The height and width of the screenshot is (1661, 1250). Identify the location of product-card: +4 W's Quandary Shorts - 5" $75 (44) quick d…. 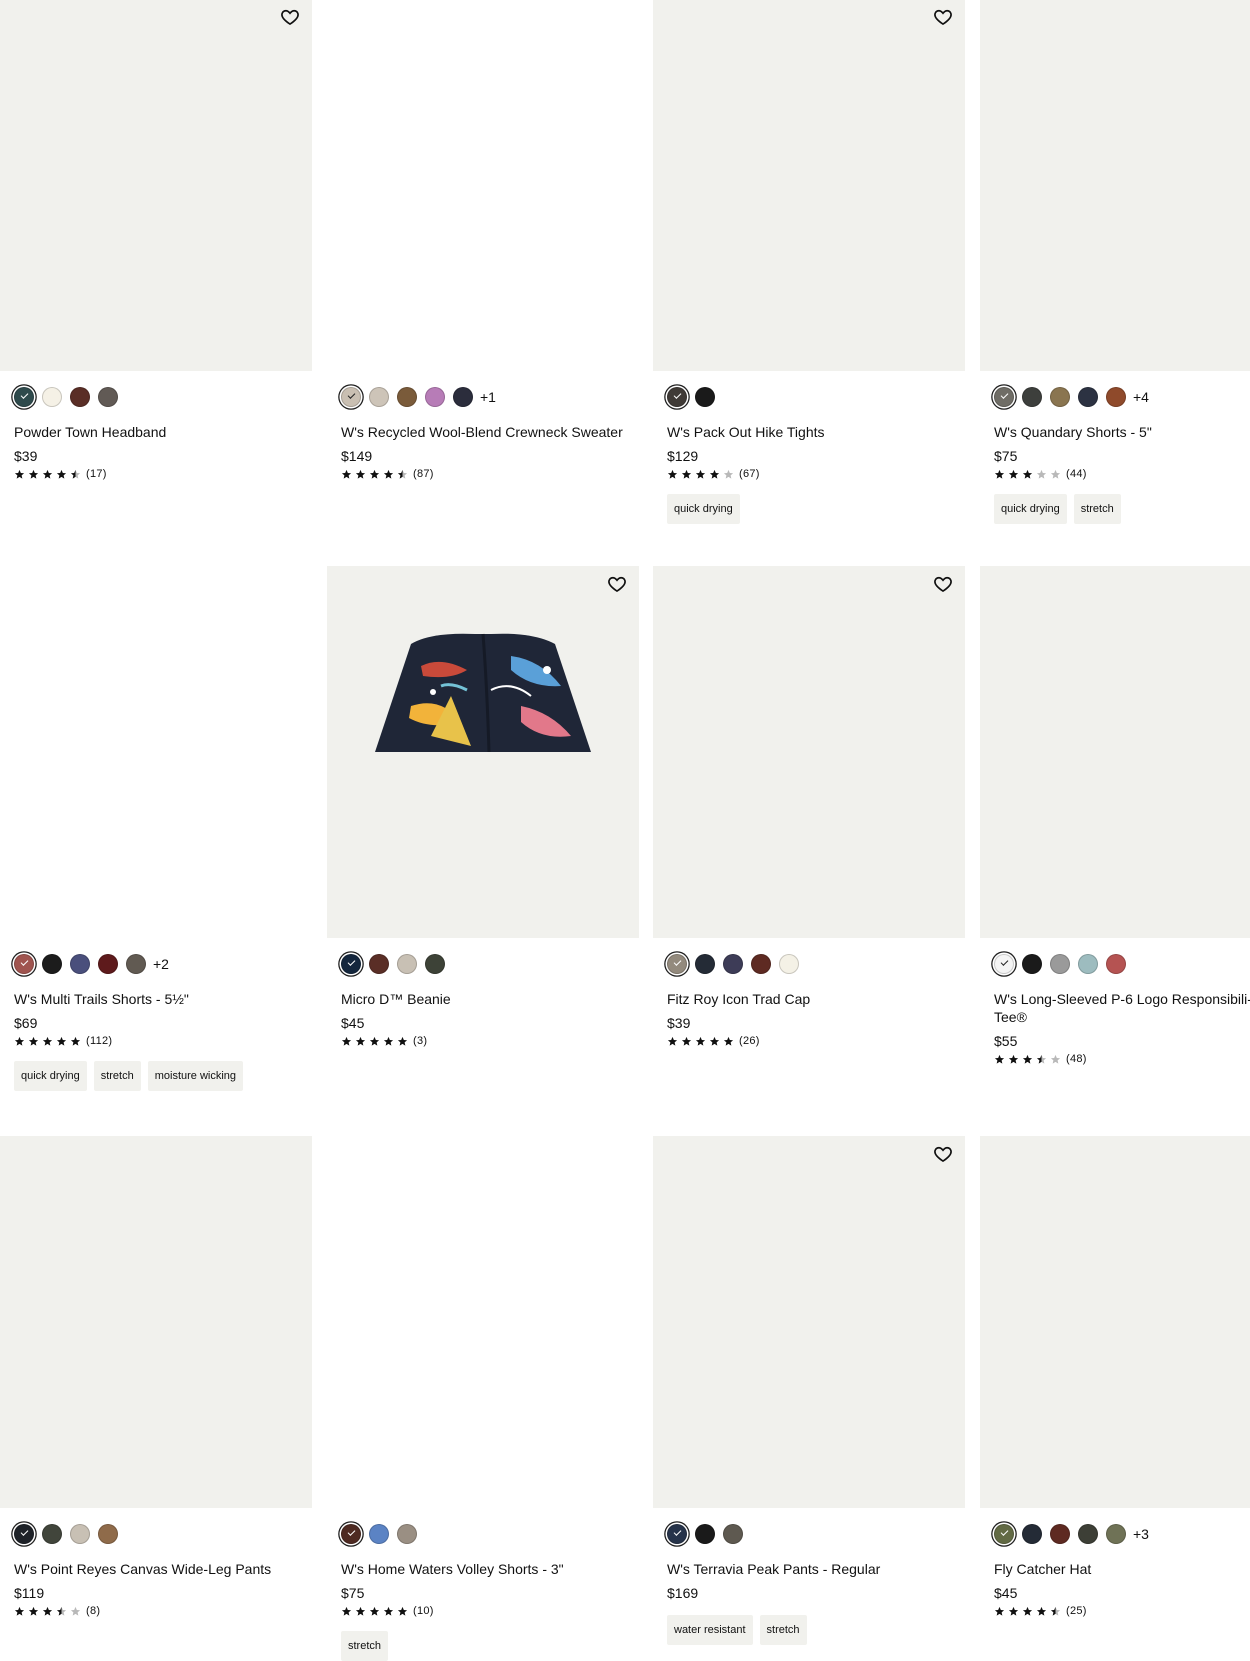
(1115, 262).